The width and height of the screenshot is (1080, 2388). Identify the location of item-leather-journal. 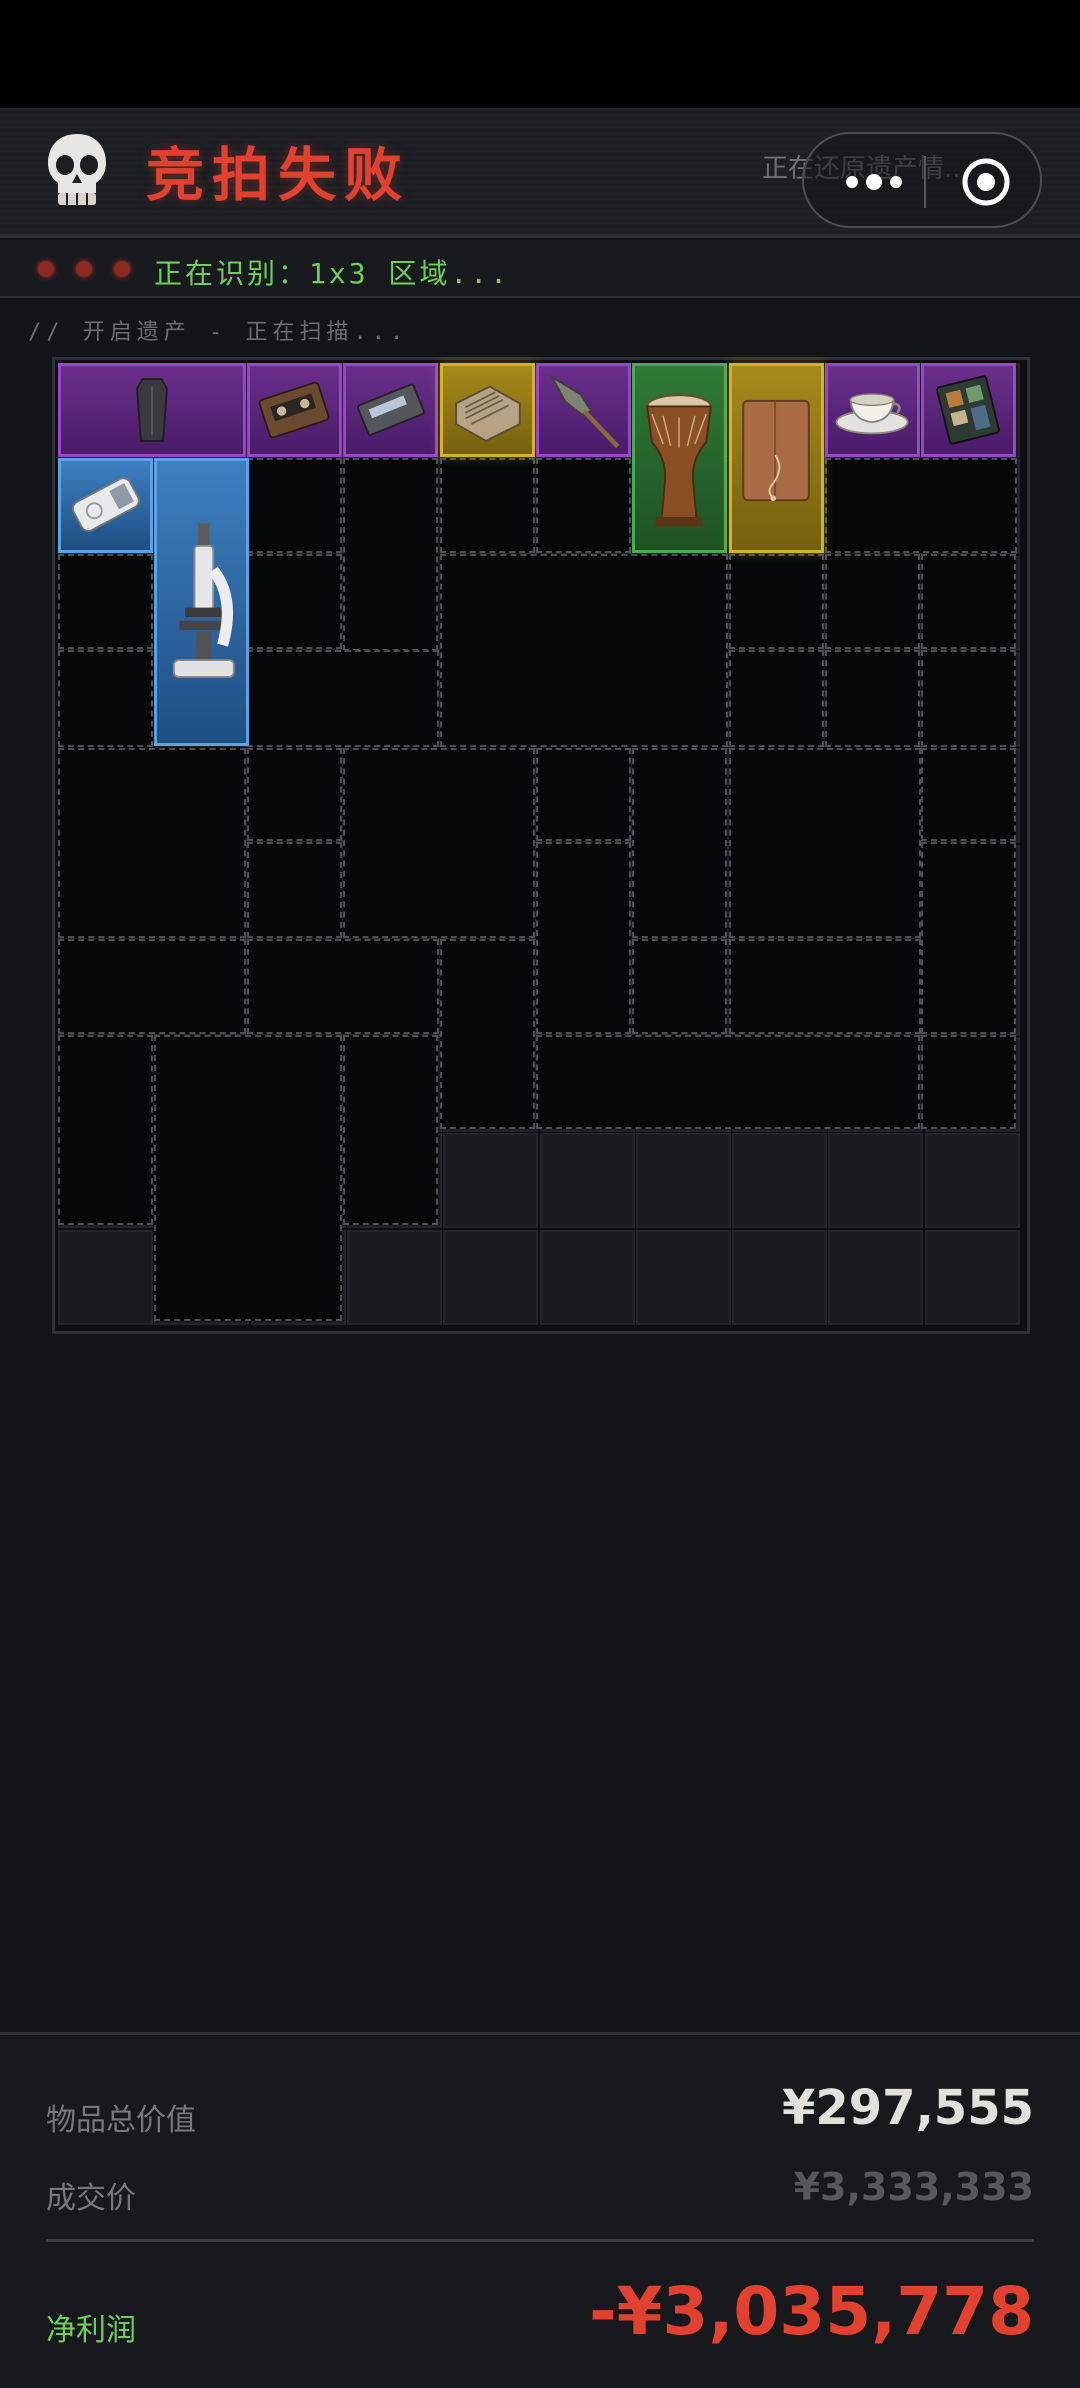
(776, 458).